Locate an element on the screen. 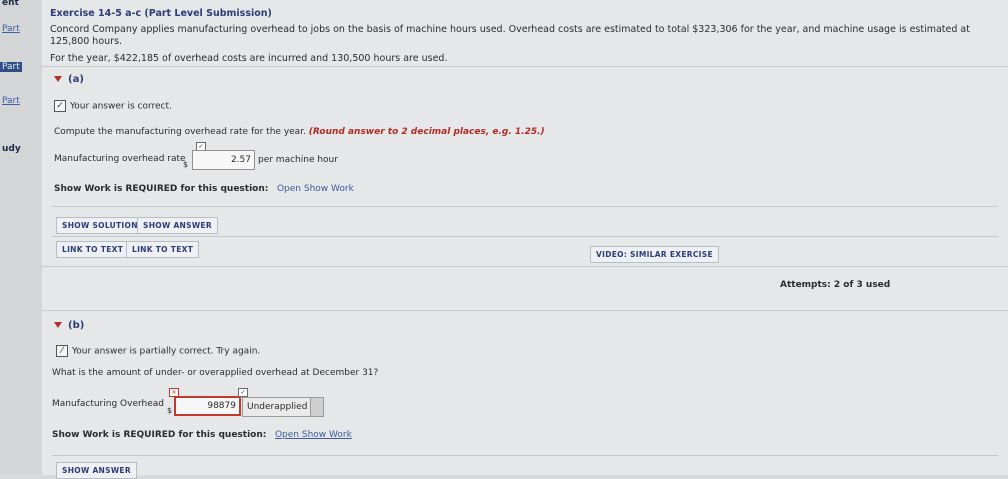 The image size is (1008, 479). overhead-rate-input: 2.57 is located at coordinates (223, 160).